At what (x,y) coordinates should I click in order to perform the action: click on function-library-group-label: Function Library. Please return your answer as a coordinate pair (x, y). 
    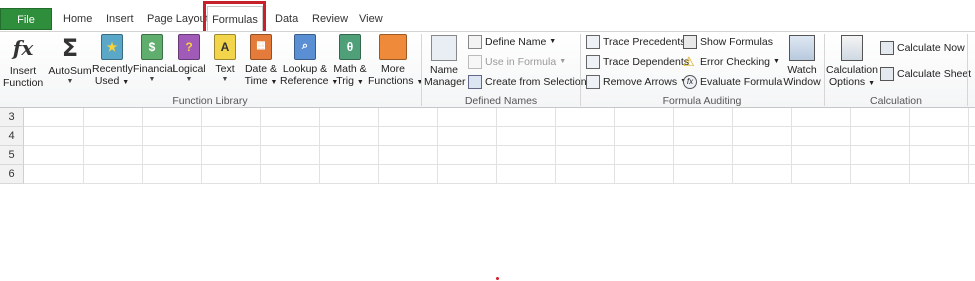
    Looking at the image, I should click on (210, 101).